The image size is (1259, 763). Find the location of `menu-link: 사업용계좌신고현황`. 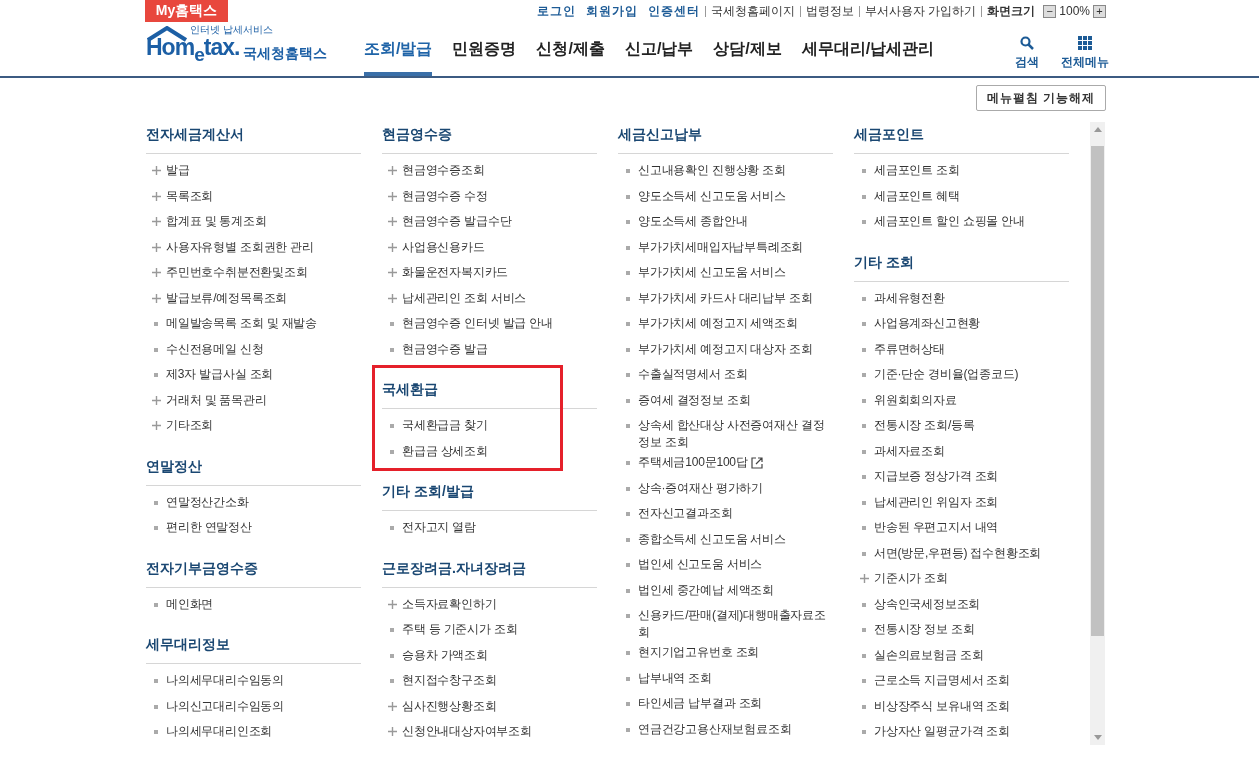

menu-link: 사업용계좌신고현황 is located at coordinates (927, 323).